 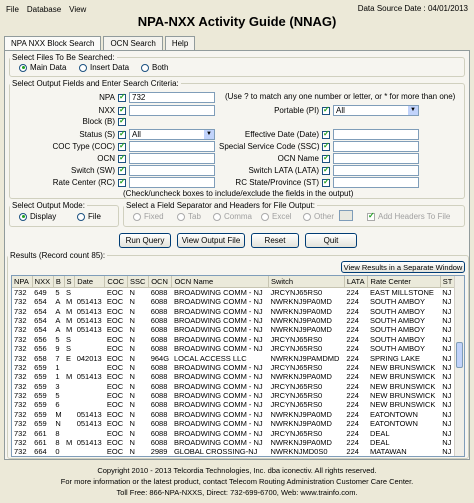 What do you see at coordinates (12, 9) in the screenshot?
I see `menu-file: File` at bounding box center [12, 9].